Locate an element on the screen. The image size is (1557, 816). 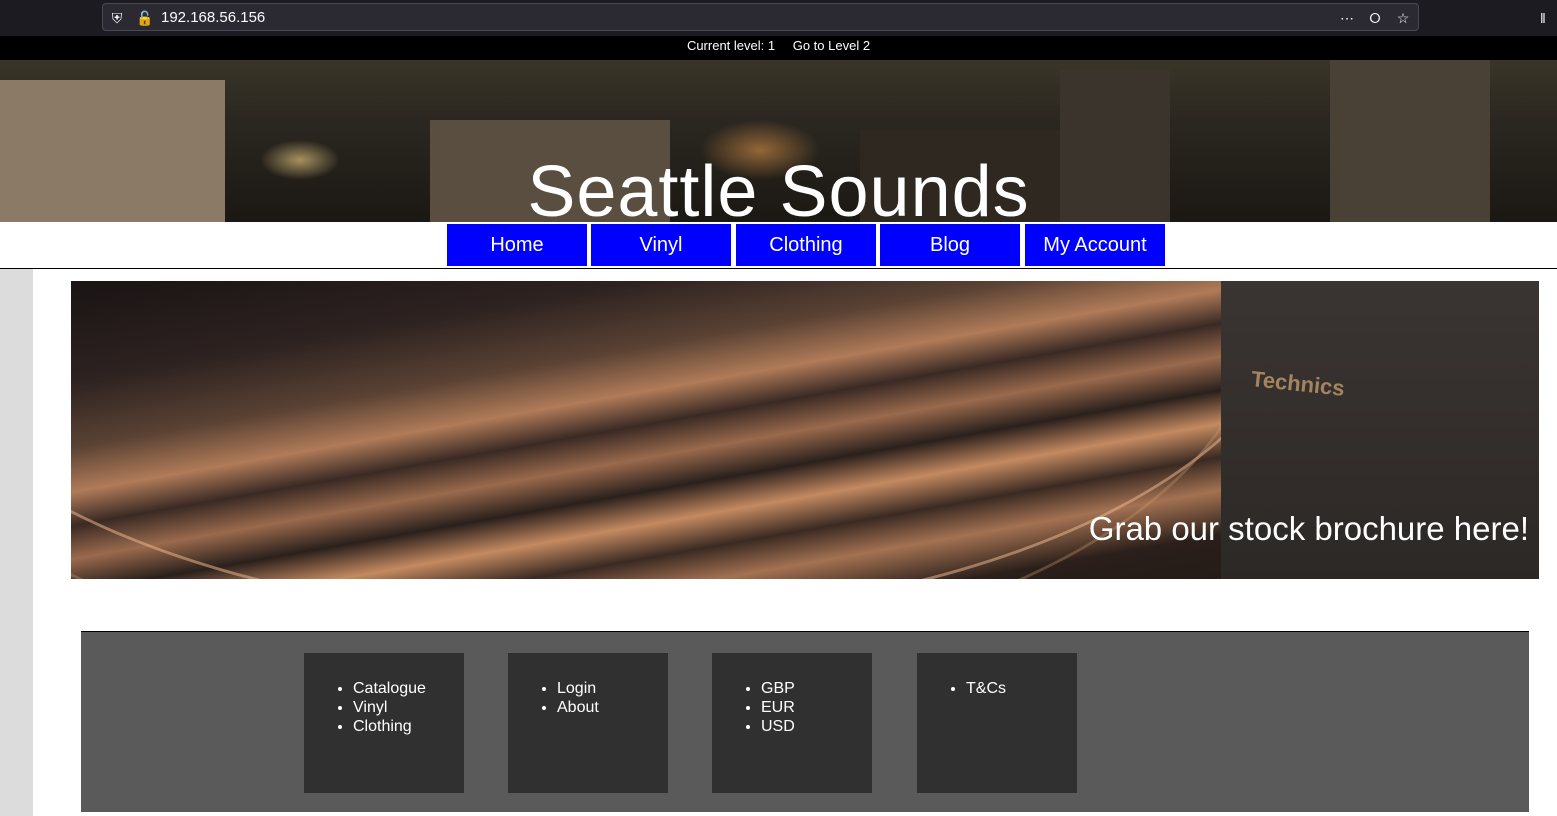
insecure-lock-icon: 🔓 is located at coordinates (145, 18).